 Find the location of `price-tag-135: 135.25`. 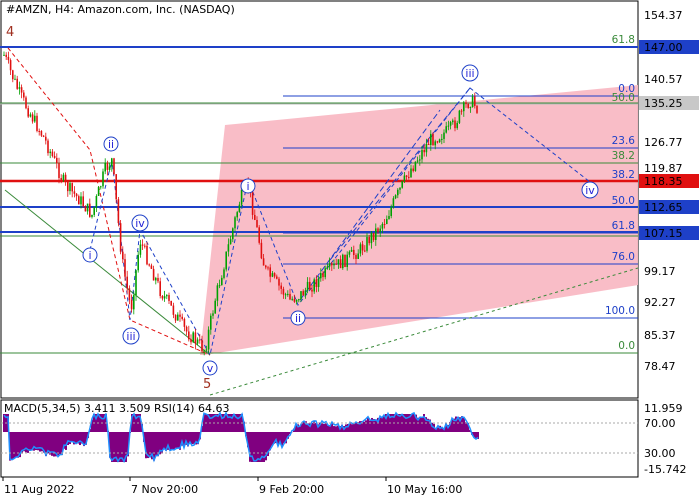

price-tag-135: 135.25 is located at coordinates (669, 103).